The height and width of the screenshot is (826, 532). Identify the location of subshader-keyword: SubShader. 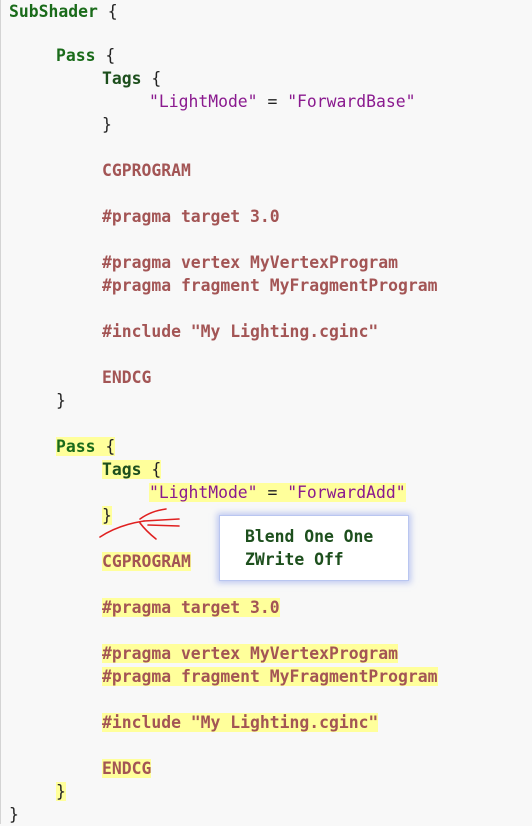
(53, 11).